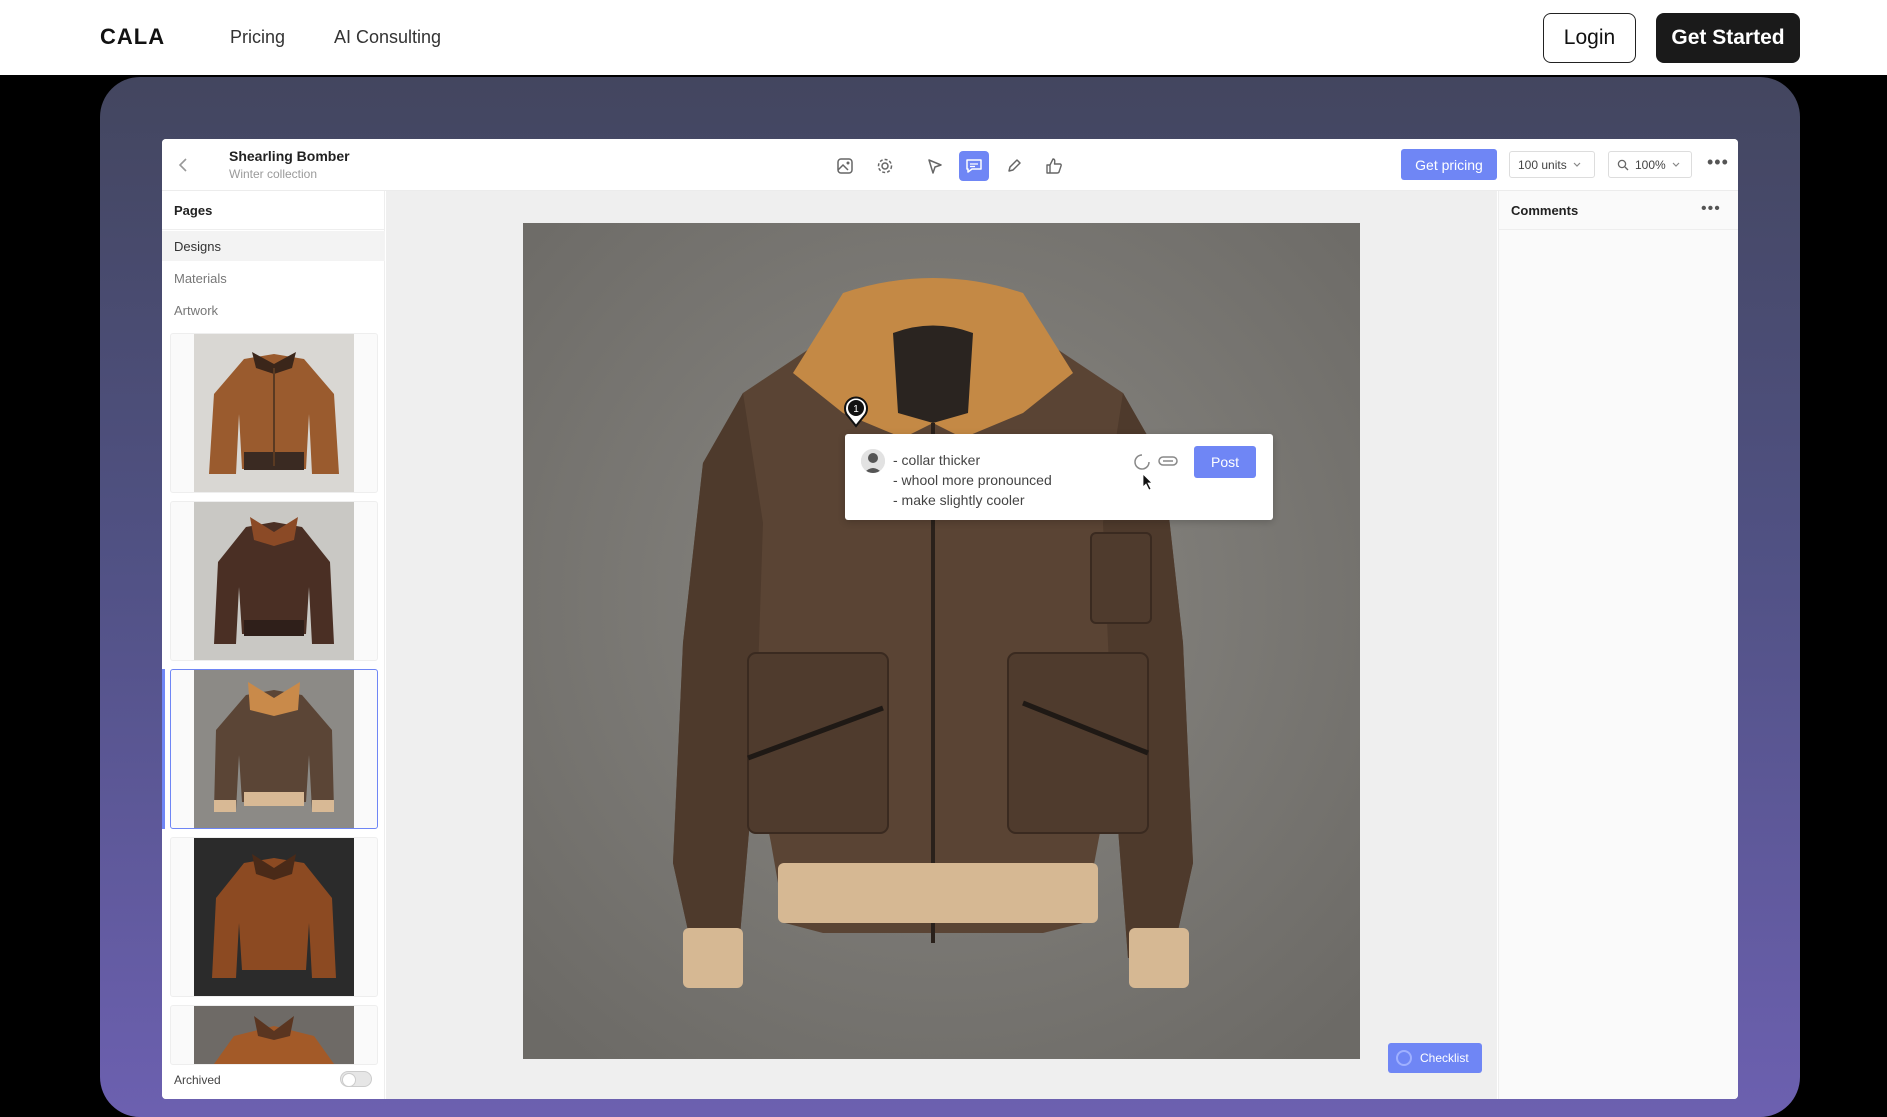 The width and height of the screenshot is (1887, 1117). What do you see at coordinates (845, 166) in the screenshot?
I see `image-icon` at bounding box center [845, 166].